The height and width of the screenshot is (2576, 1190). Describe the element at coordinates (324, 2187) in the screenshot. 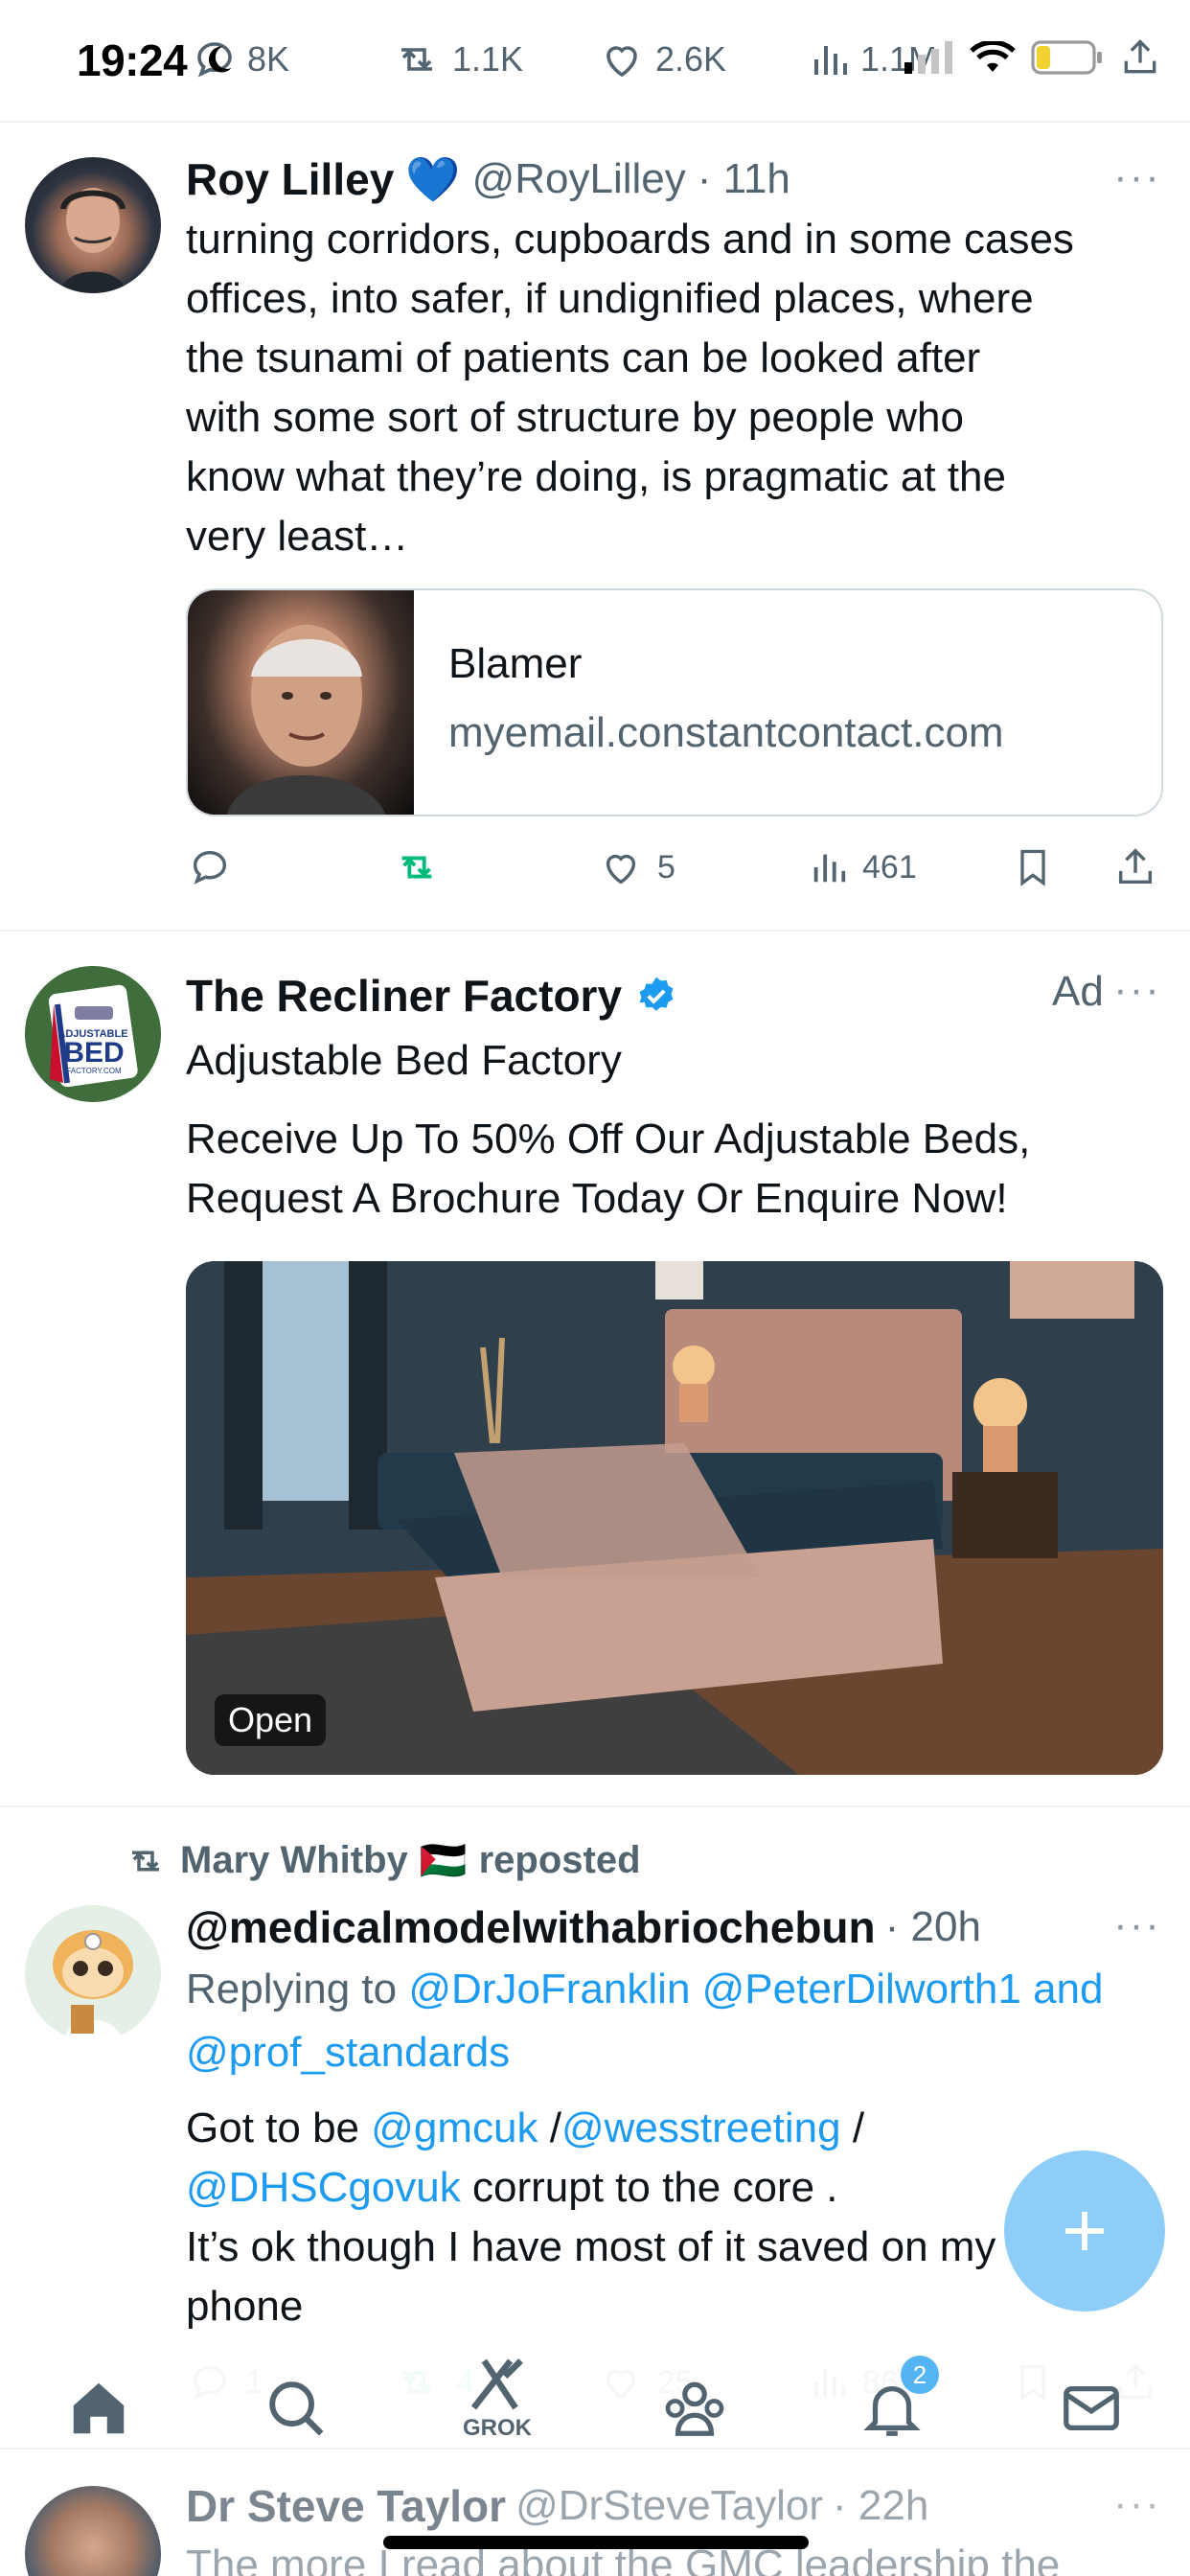

I see `mention-dhscgovuk: @DHSCgovuk` at that location.